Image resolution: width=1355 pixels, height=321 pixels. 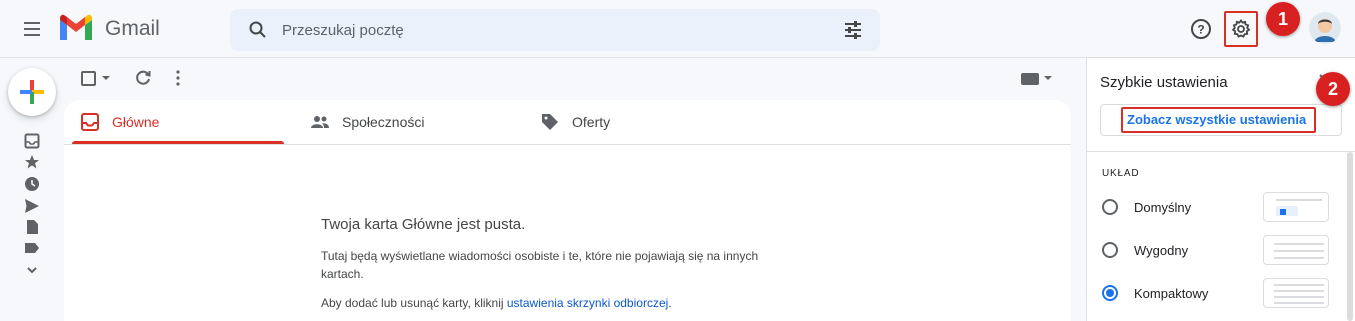 I want to click on plus-icon, so click(x=32, y=92).